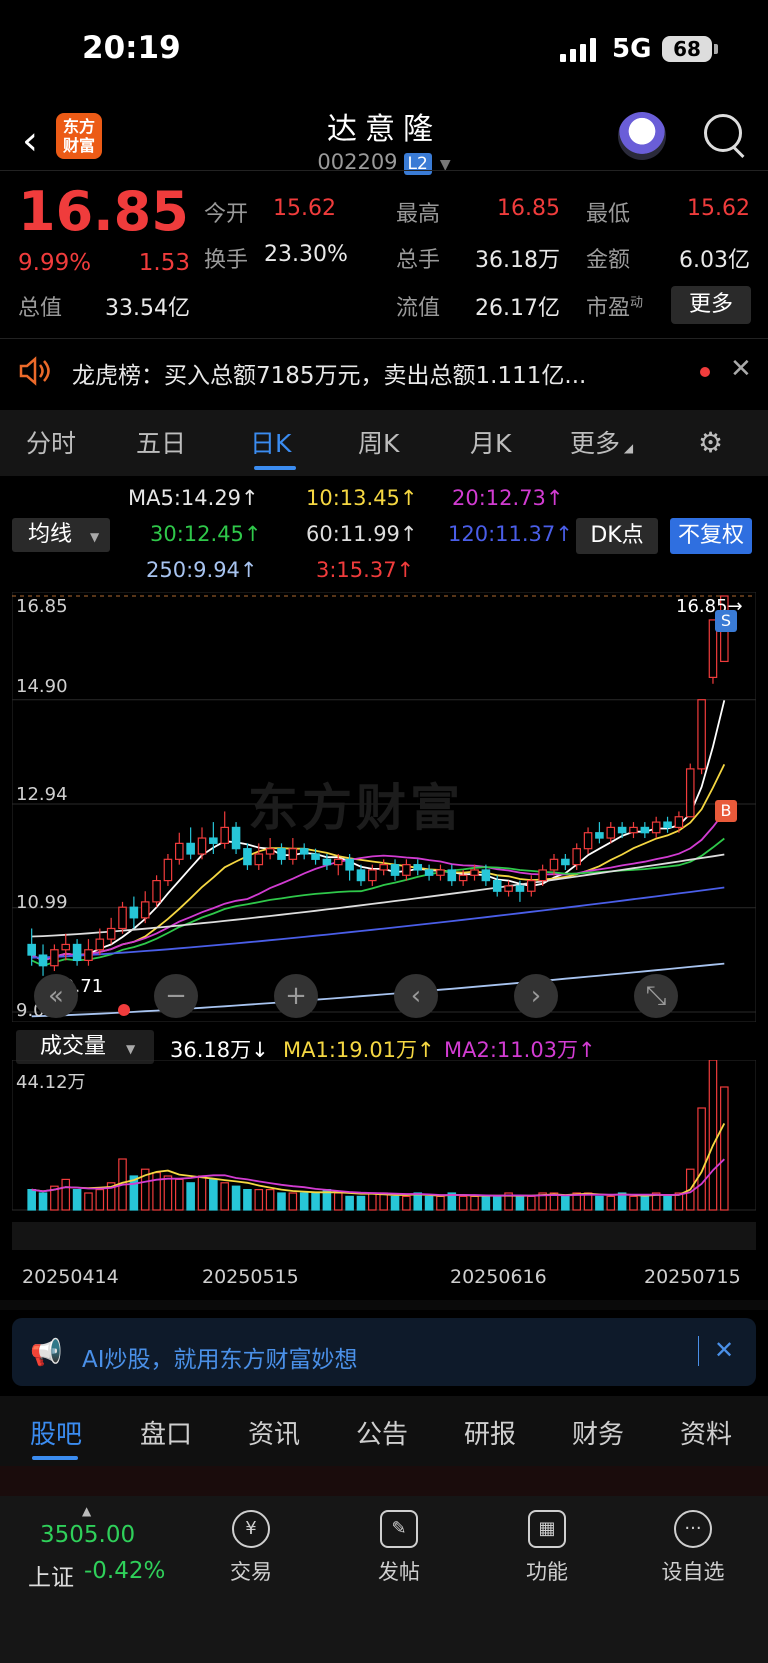 Image resolution: width=768 pixels, height=1663 pixels. I want to click on ai-close-icon: ✕, so click(724, 1350).